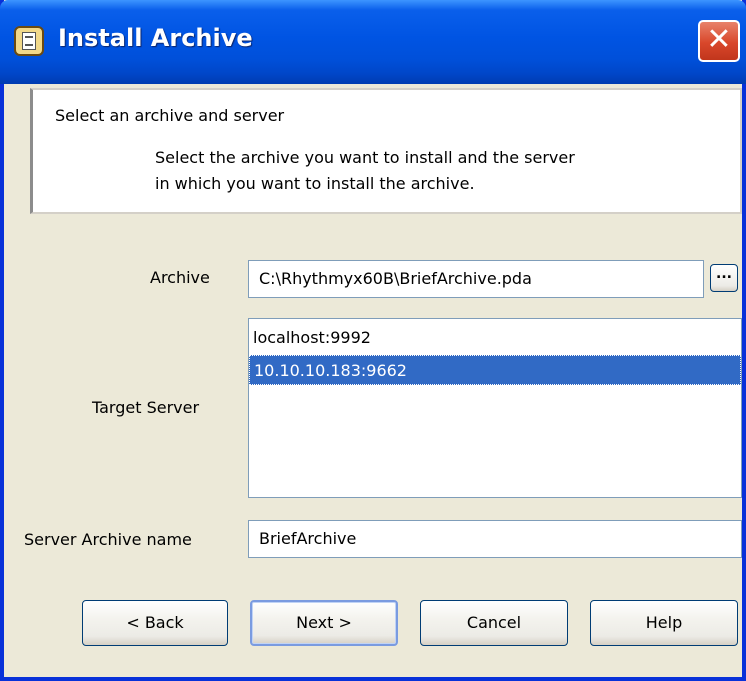 The width and height of the screenshot is (746, 681). What do you see at coordinates (108, 539) in the screenshot?
I see `server-archive-name-label: Server Archive name` at bounding box center [108, 539].